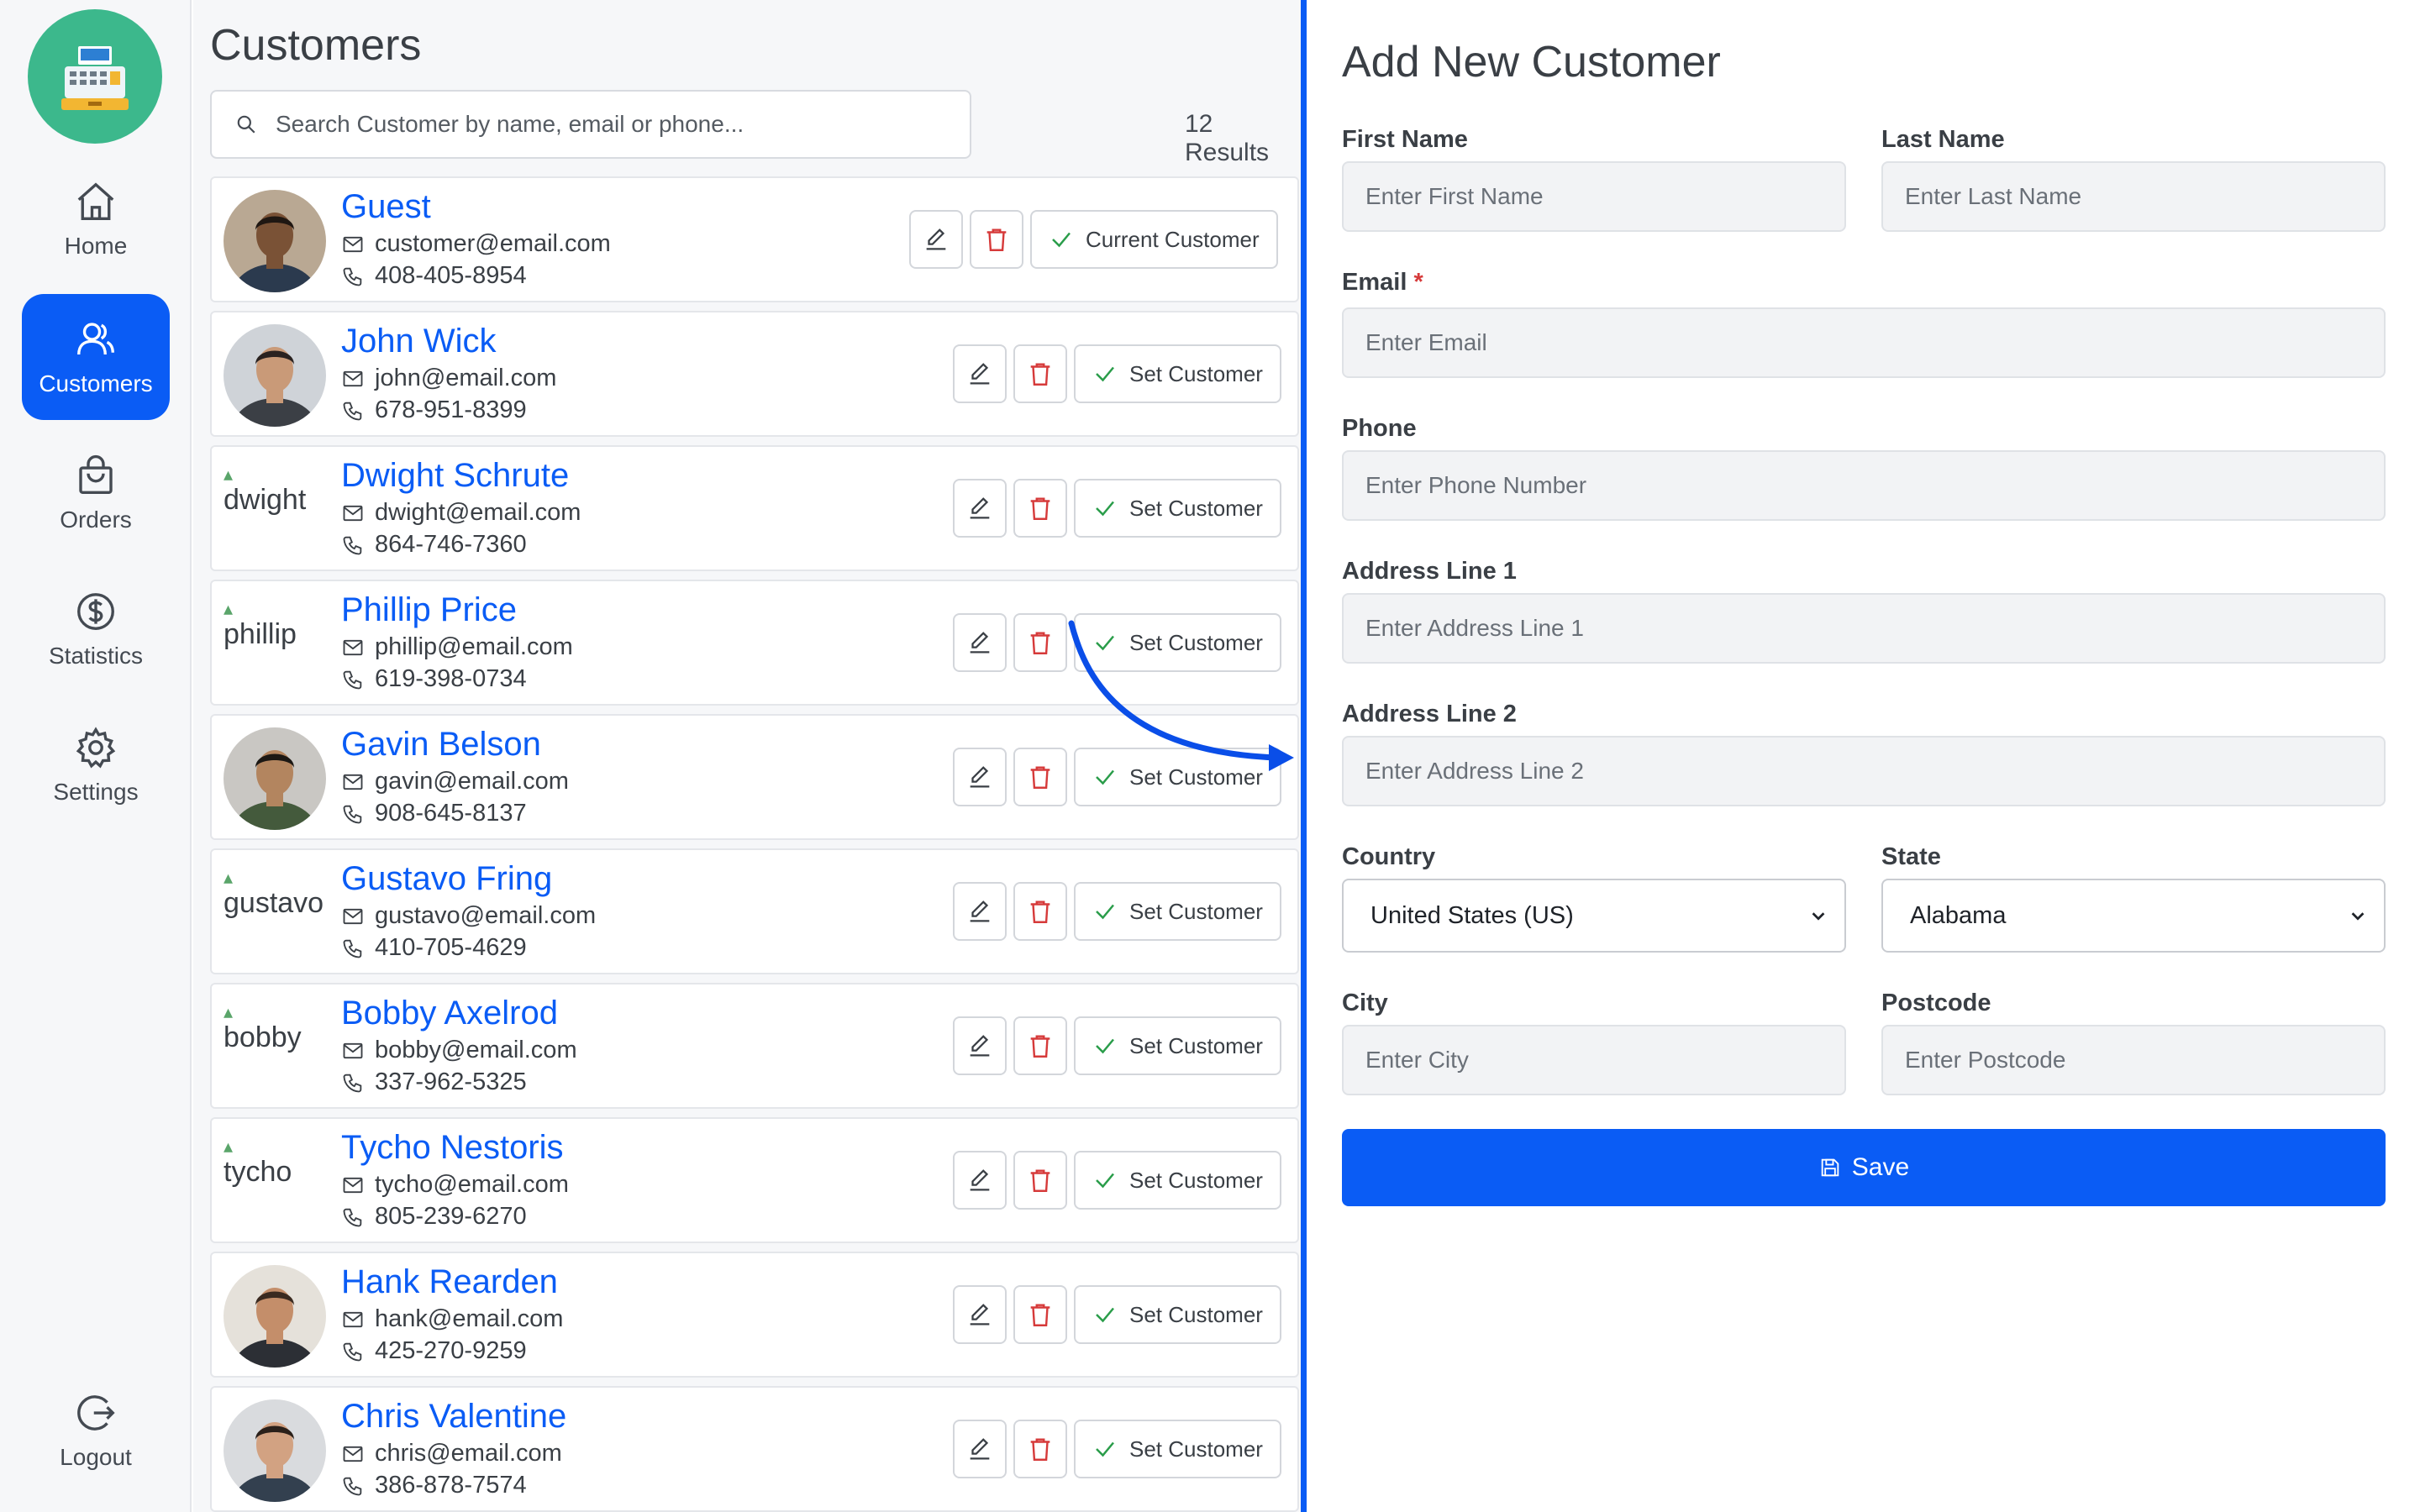  Describe the element at coordinates (261, 634) in the screenshot. I see `avatar-alt-text: phillip` at that location.